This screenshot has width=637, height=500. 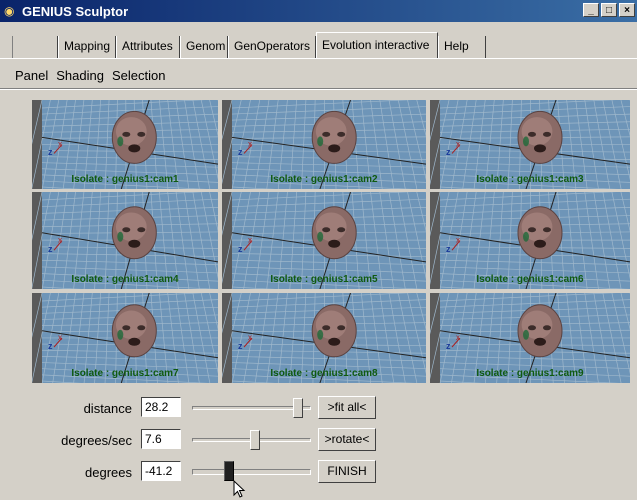 I want to click on degrees-field: -41.2, so click(x=161, y=471).